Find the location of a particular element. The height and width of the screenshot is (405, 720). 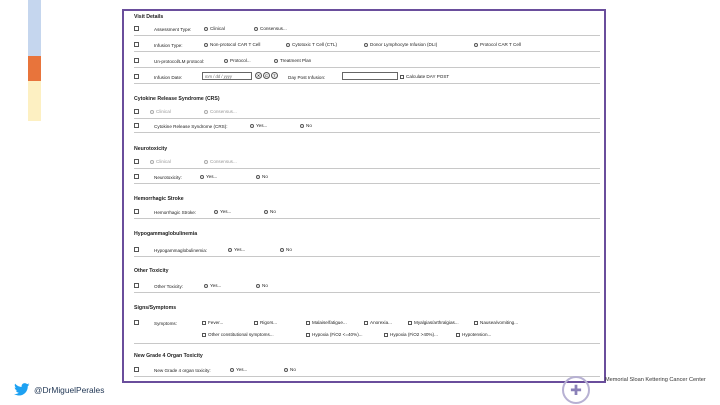

infusion-option-dli: Donor Lymphocyte Infusion (DLI) is located at coordinates (400, 44).